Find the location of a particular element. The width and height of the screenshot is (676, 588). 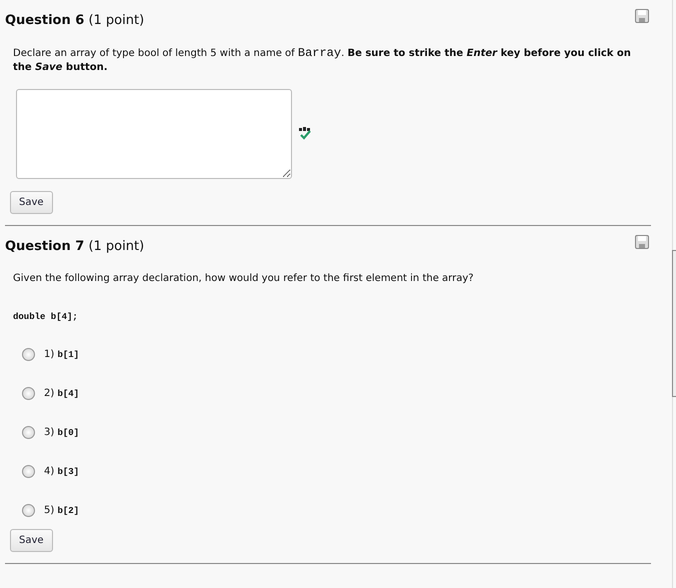

question-text: Given the following array declaration, how would you refer to the first element in the array? is located at coordinates (244, 279).